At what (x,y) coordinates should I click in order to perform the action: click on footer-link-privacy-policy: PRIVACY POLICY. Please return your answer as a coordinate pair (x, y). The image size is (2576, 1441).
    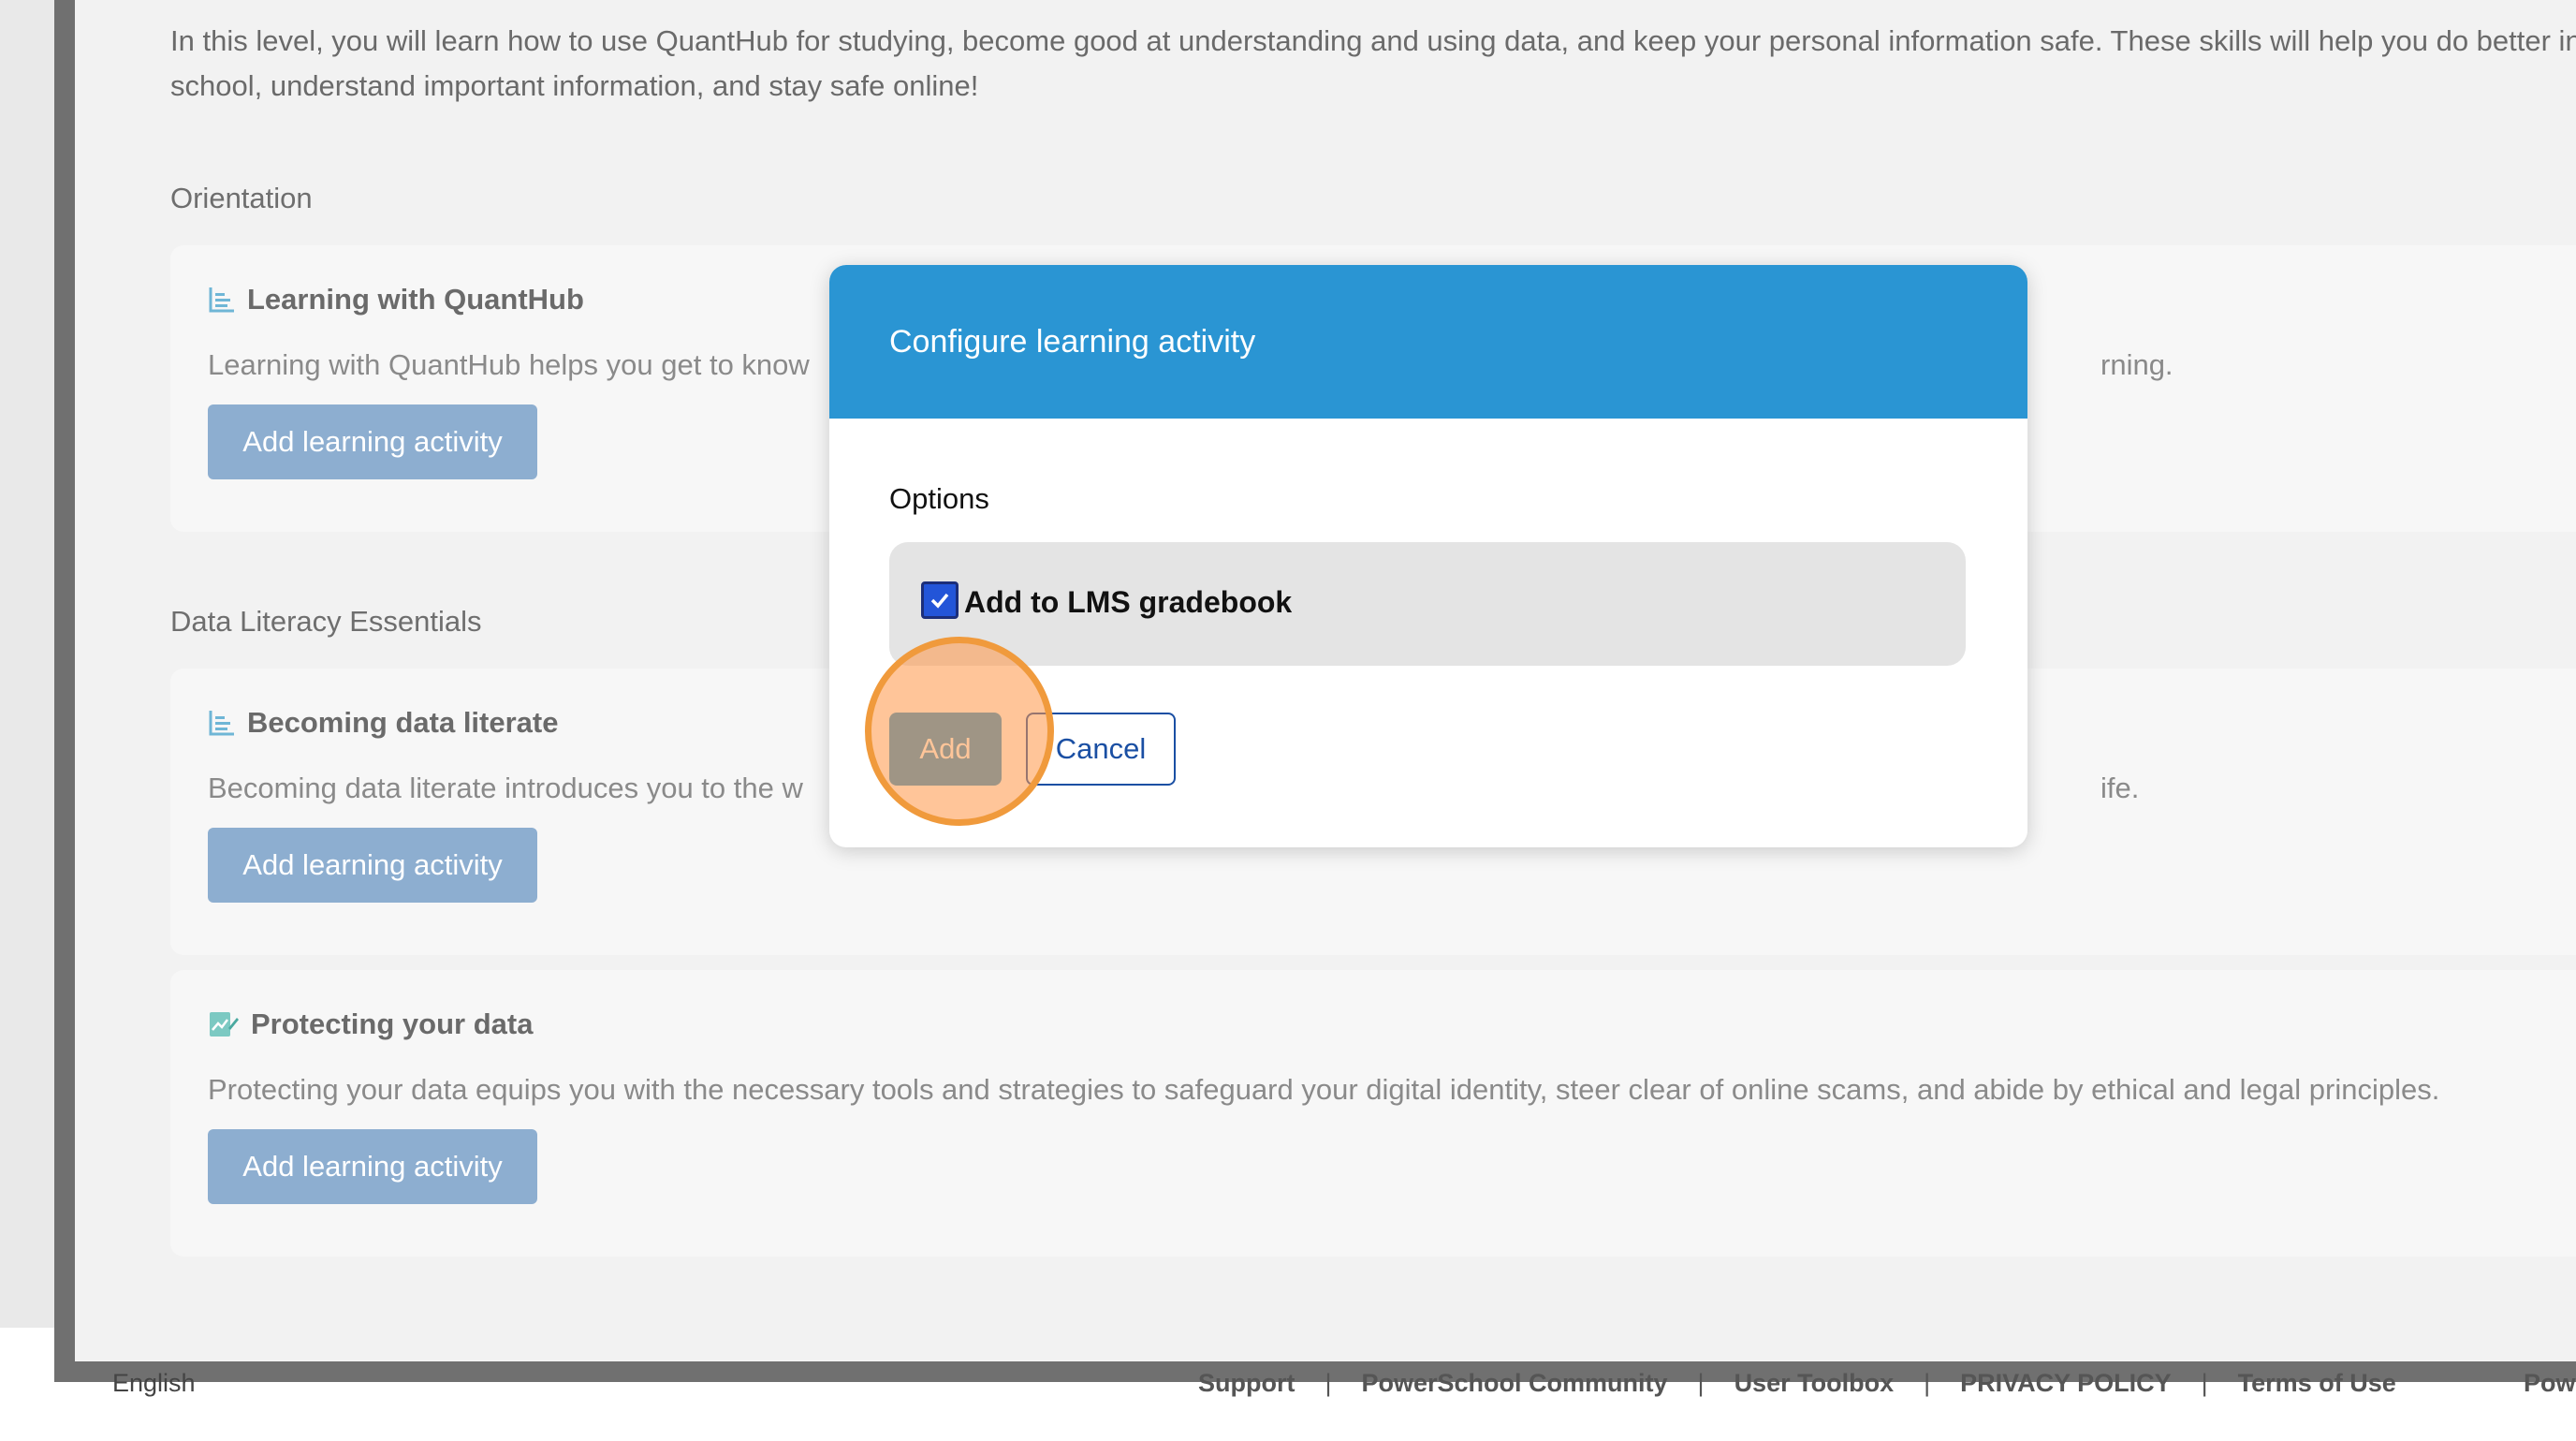
    Looking at the image, I should click on (2066, 1383).